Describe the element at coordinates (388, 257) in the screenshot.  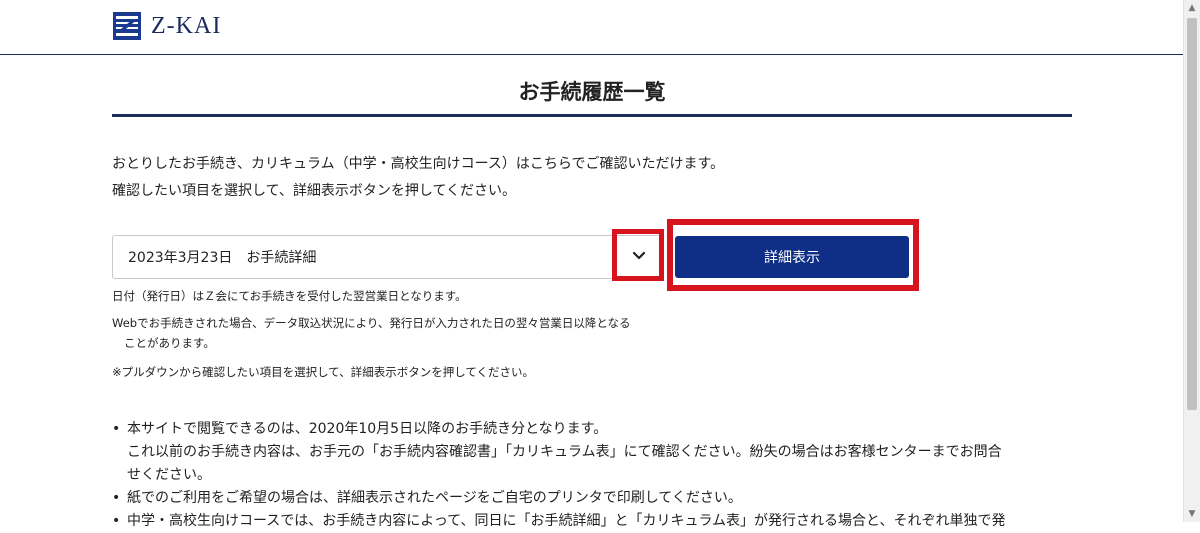
I see `history-select: 2023年3月23日 お手続詳細` at that location.